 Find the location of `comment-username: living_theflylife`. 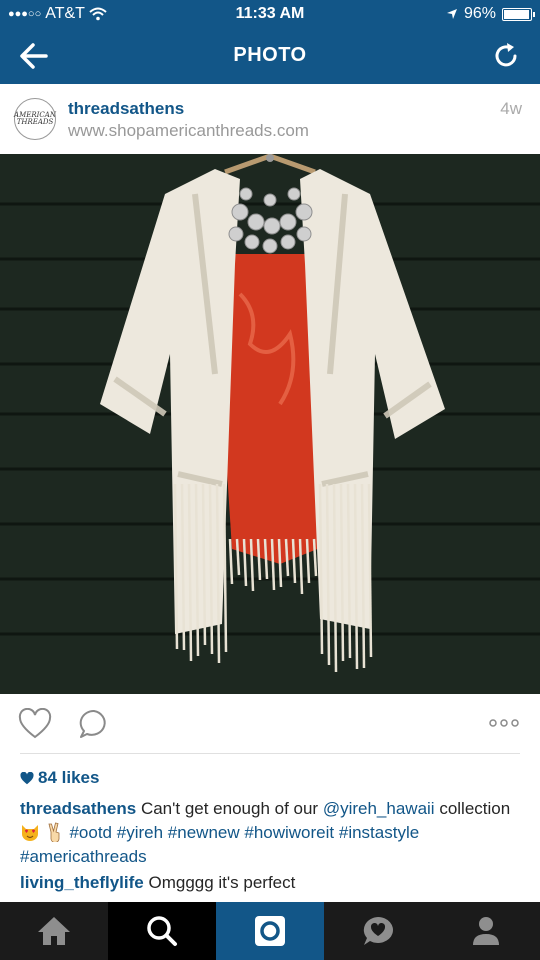

comment-username: living_theflylife is located at coordinates (82, 882).